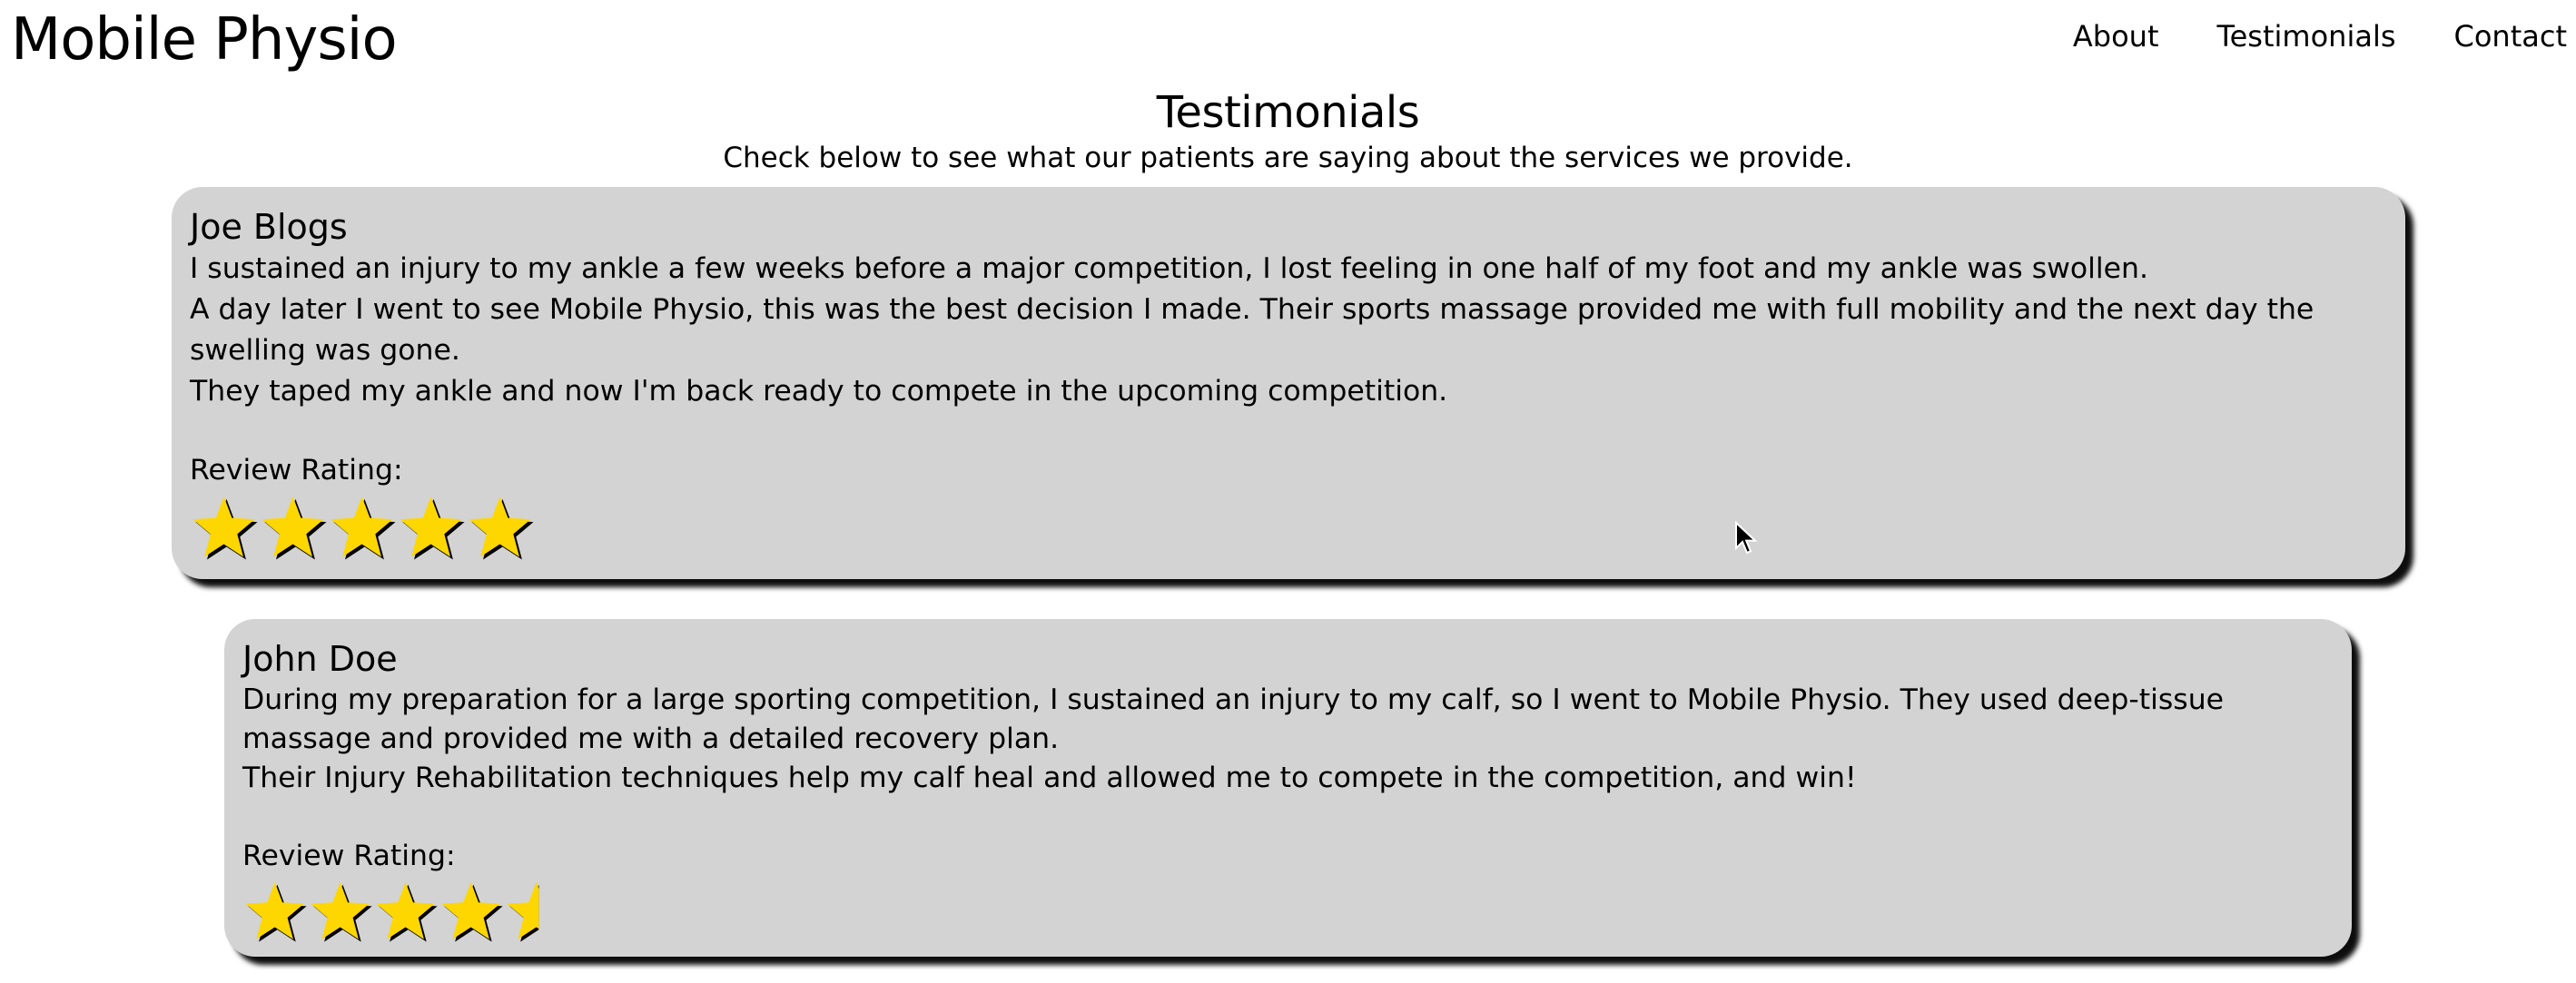 This screenshot has width=2576, height=983. What do you see at coordinates (2511, 36) in the screenshot?
I see `nav-link-contact: Contact` at bounding box center [2511, 36].